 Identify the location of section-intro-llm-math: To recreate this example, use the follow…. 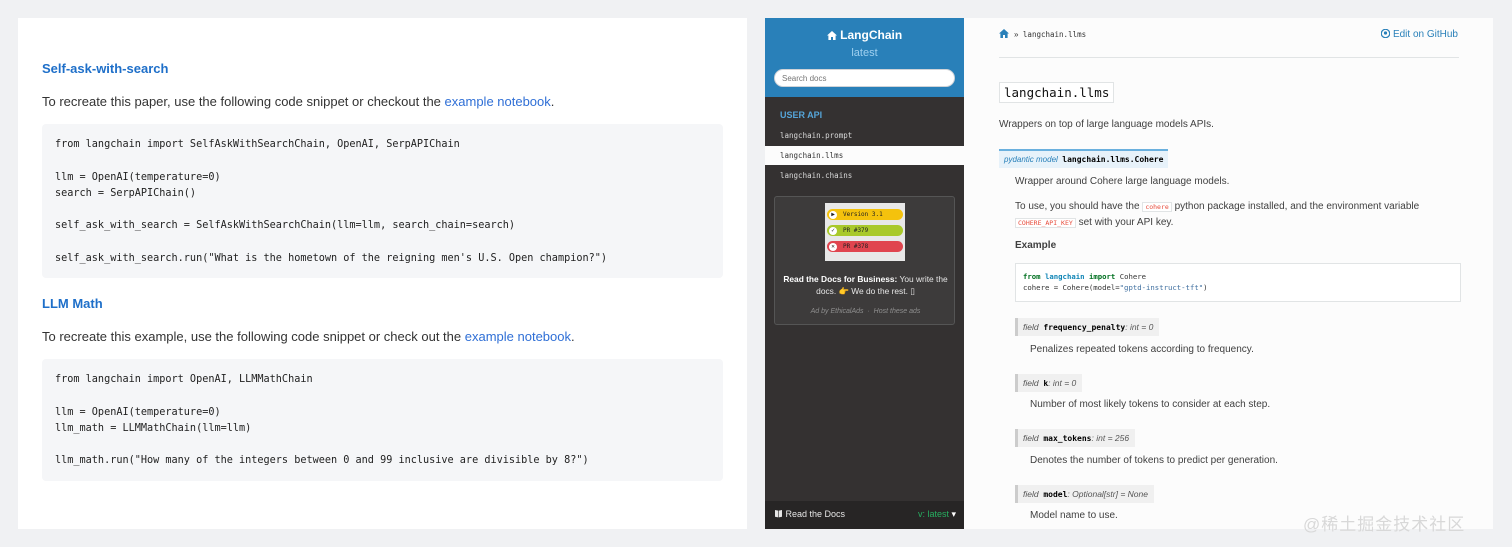
(308, 336).